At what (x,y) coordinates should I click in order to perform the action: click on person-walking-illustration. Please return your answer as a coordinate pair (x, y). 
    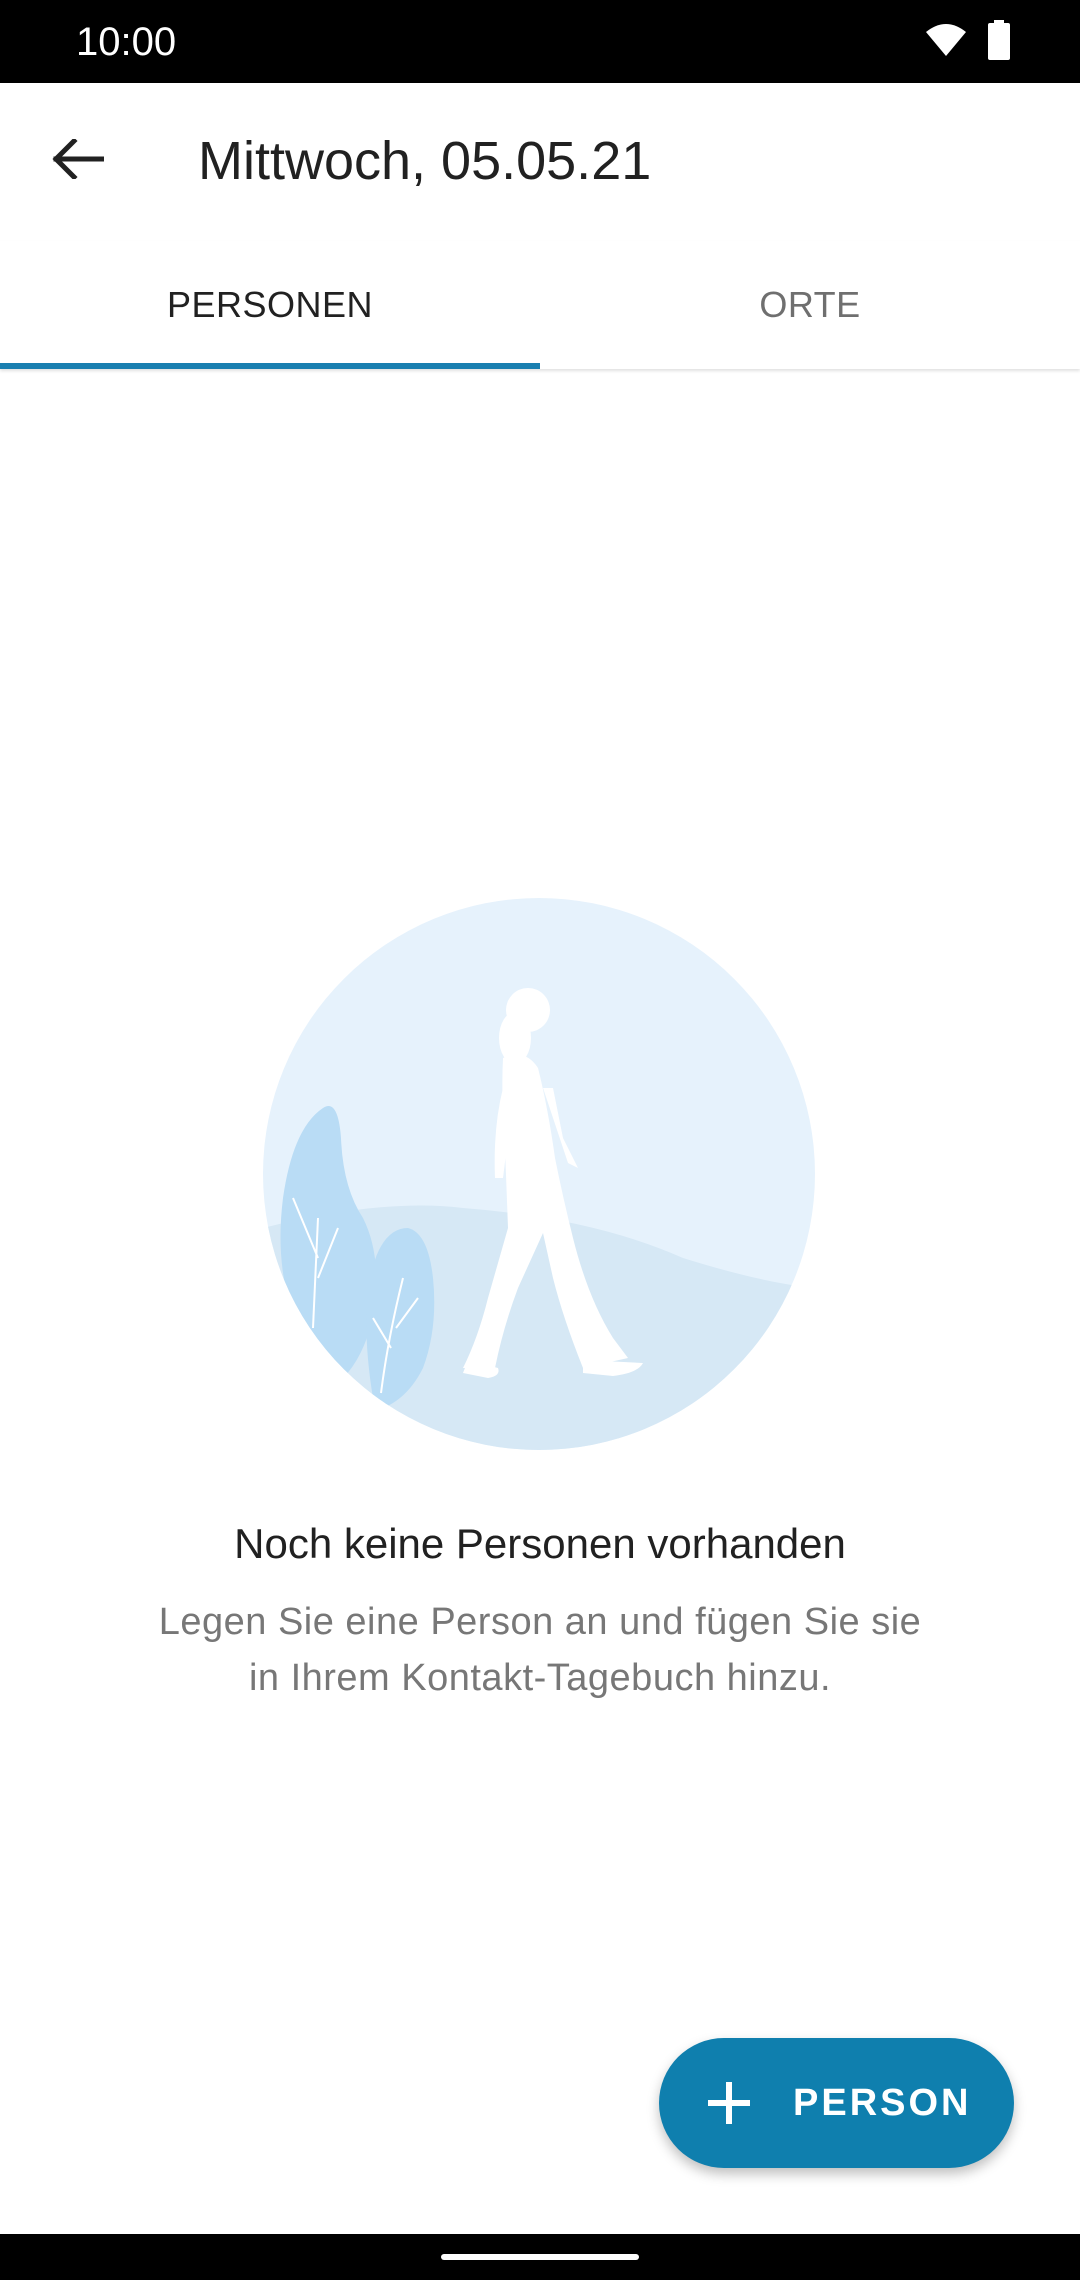
    Looking at the image, I should click on (539, 1174).